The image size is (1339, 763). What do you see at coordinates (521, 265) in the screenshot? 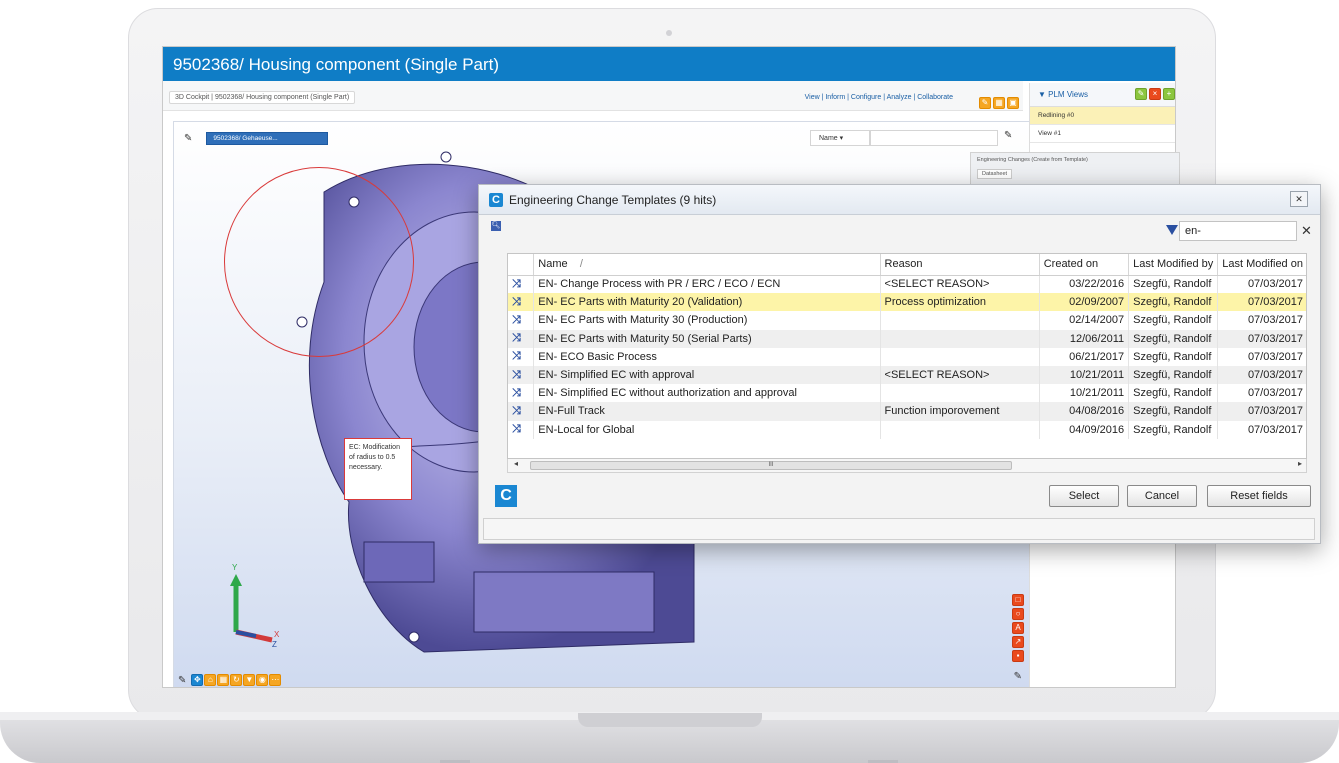
I see `column-header-icon` at bounding box center [521, 265].